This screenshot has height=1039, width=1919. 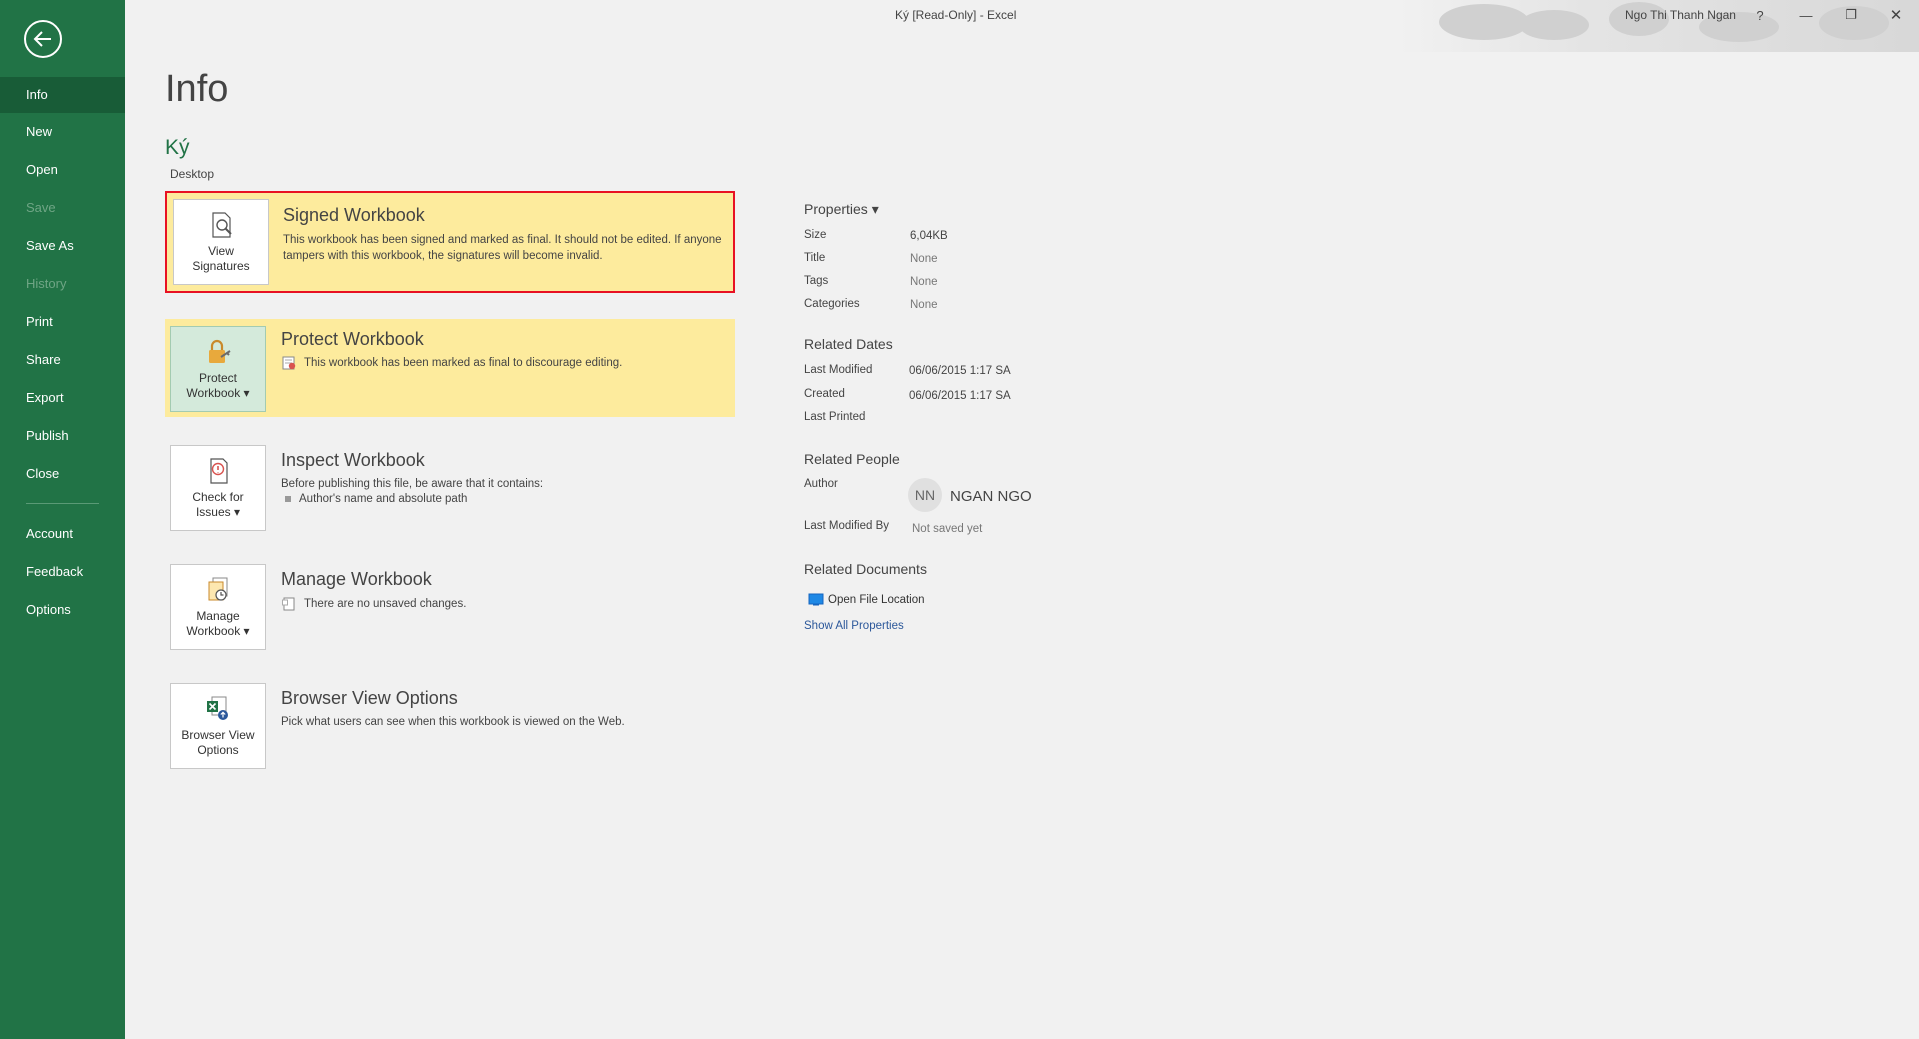 What do you see at coordinates (218, 393) in the screenshot?
I see `protect-workbook-label-2: Workbook ▾` at bounding box center [218, 393].